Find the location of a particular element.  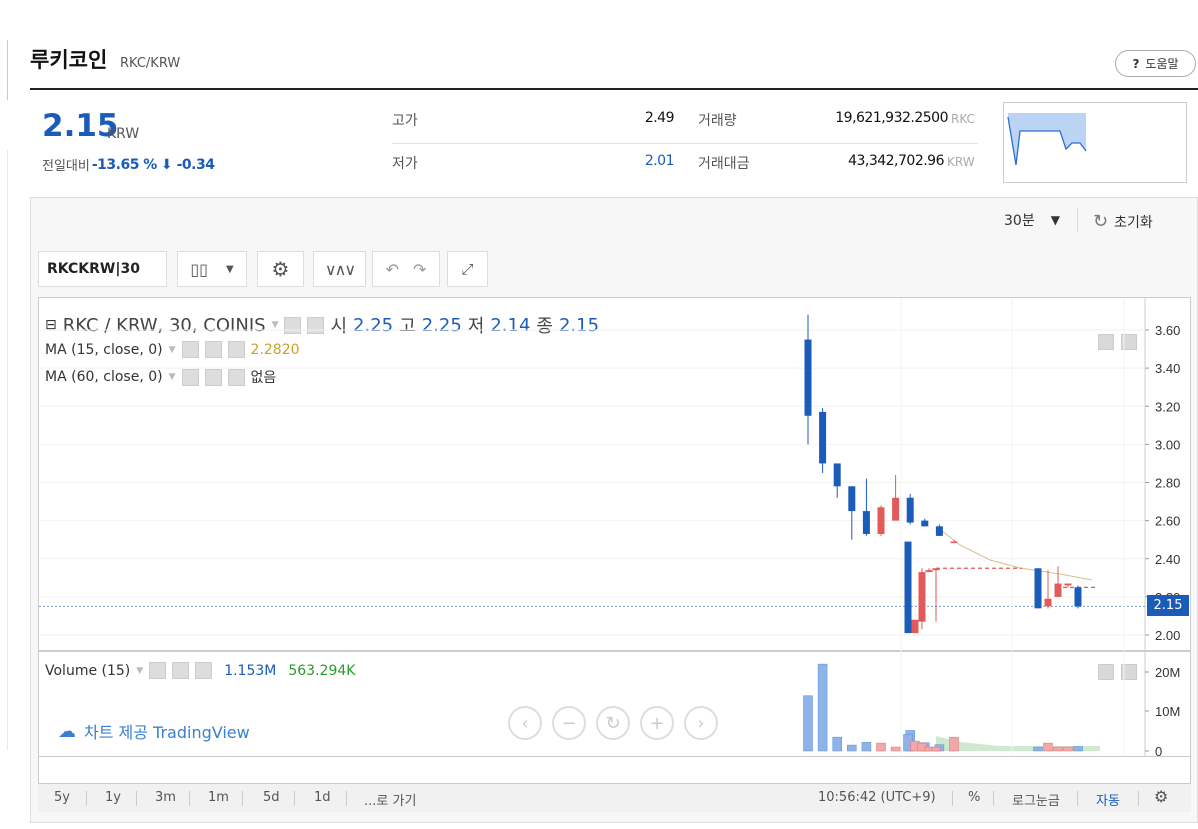

ma15-line is located at coordinates (1014, 553).